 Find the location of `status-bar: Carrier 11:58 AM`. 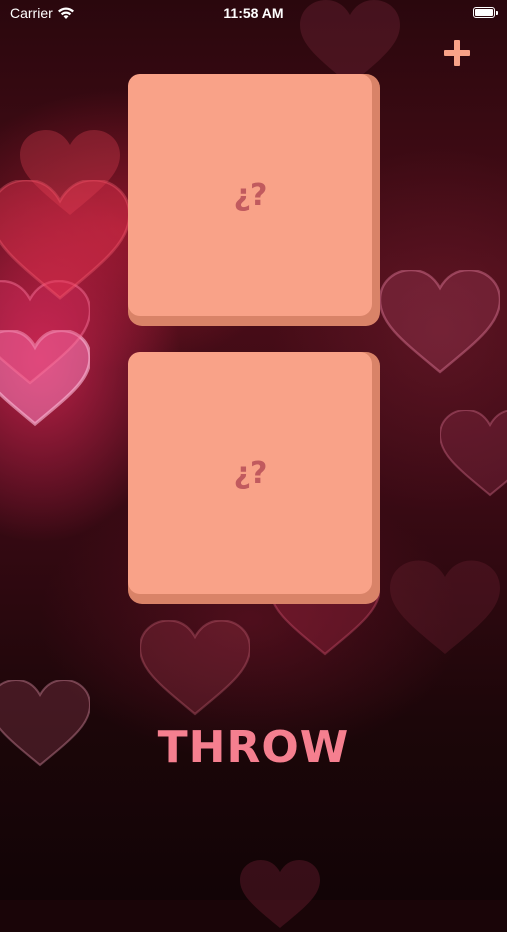

status-bar: Carrier 11:58 AM is located at coordinates (253, 14).